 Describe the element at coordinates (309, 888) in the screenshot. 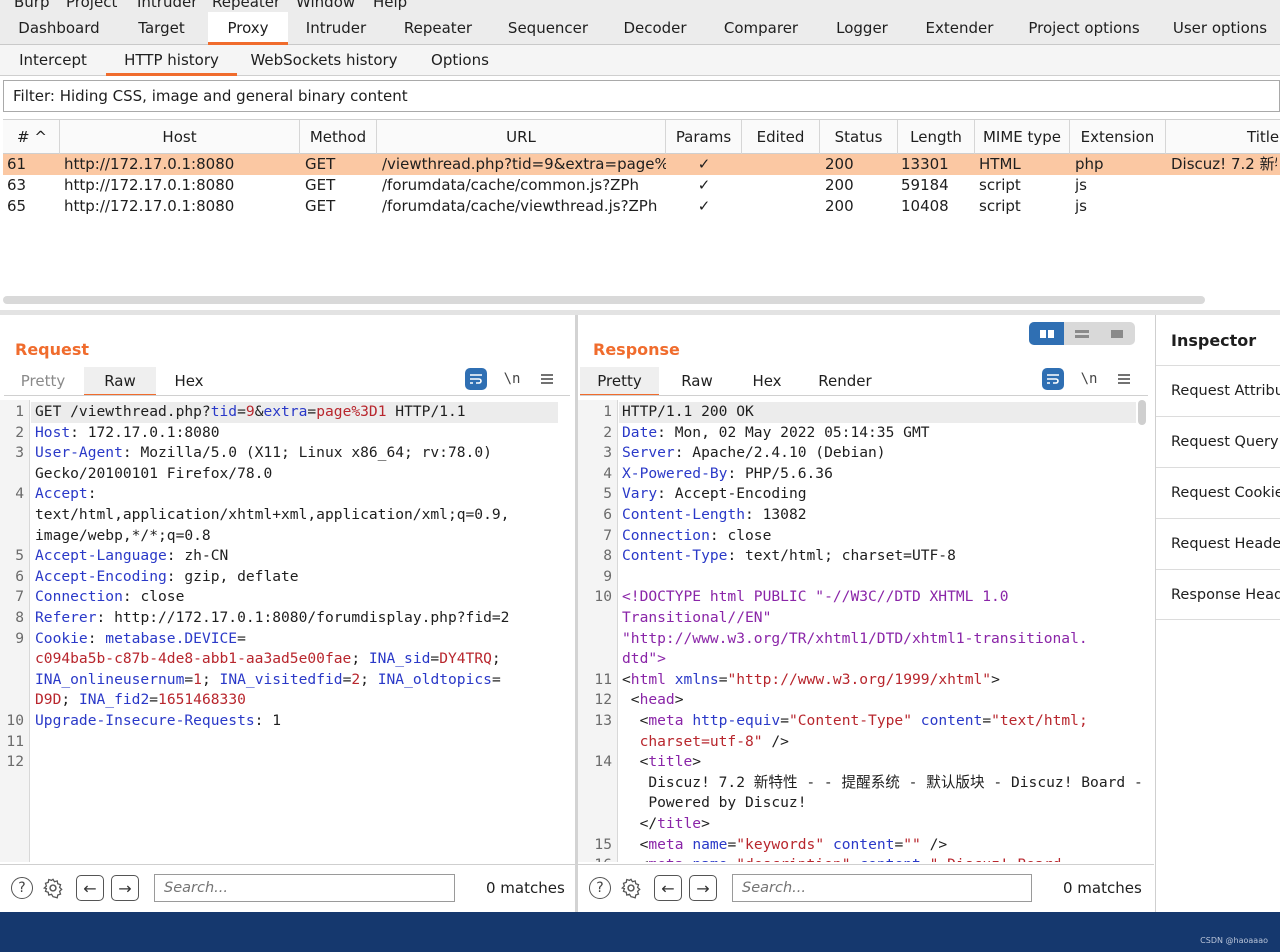

I see `request-search-input` at that location.